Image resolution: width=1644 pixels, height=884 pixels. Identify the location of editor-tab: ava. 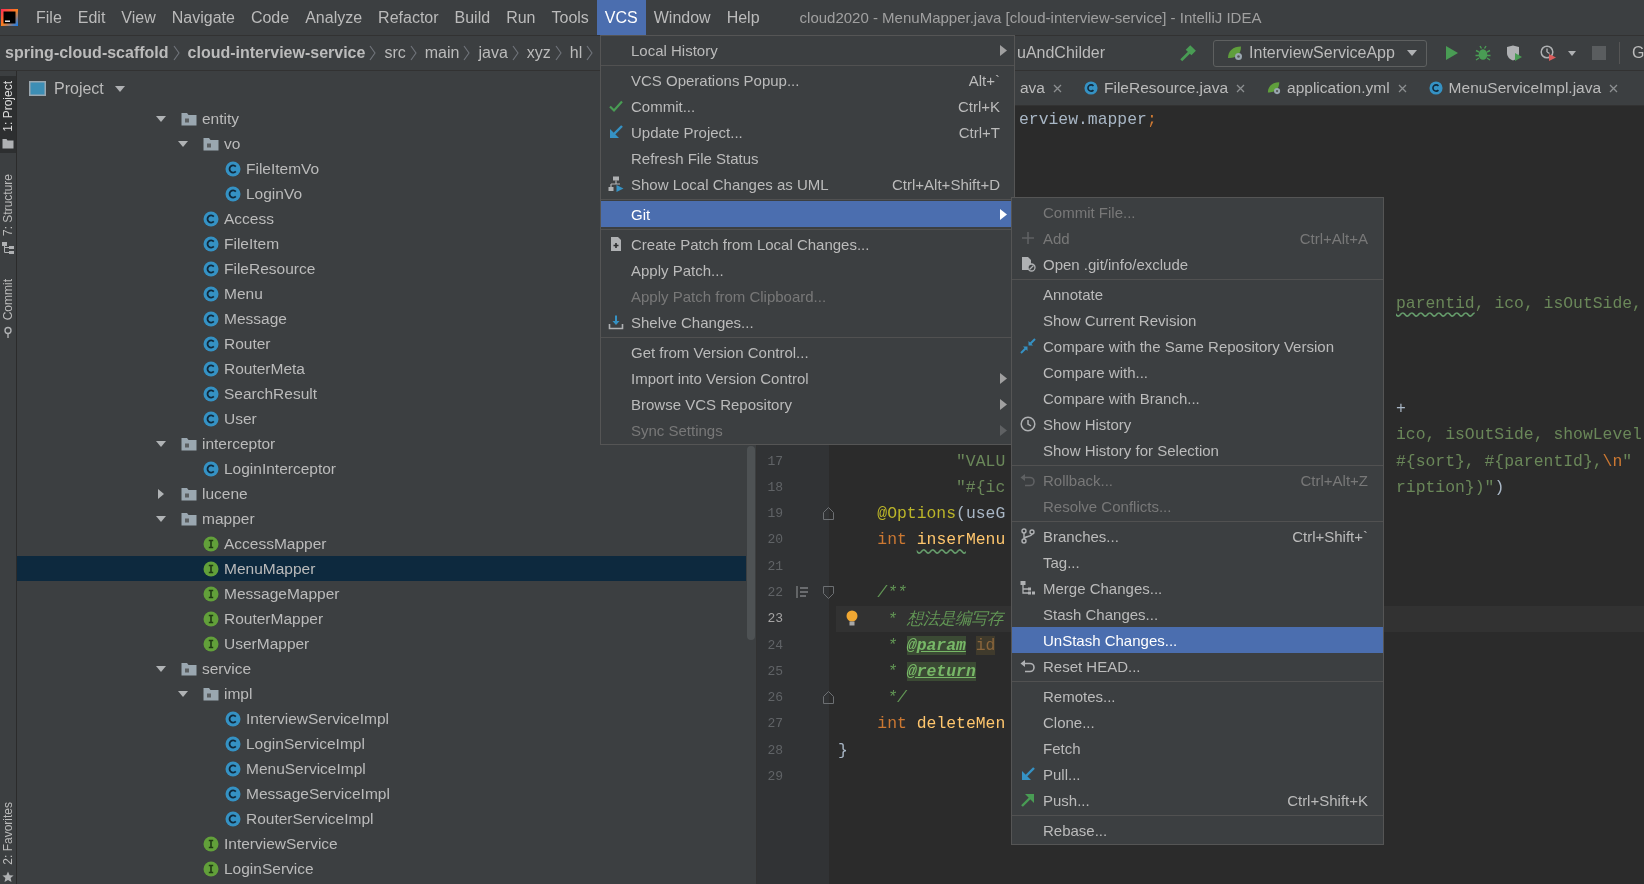
(1044, 88).